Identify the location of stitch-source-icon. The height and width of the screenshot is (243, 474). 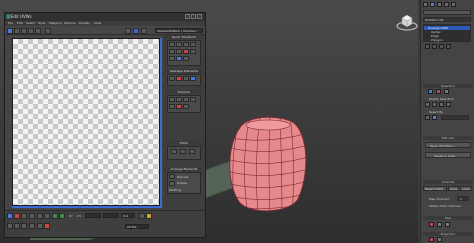
(192, 151).